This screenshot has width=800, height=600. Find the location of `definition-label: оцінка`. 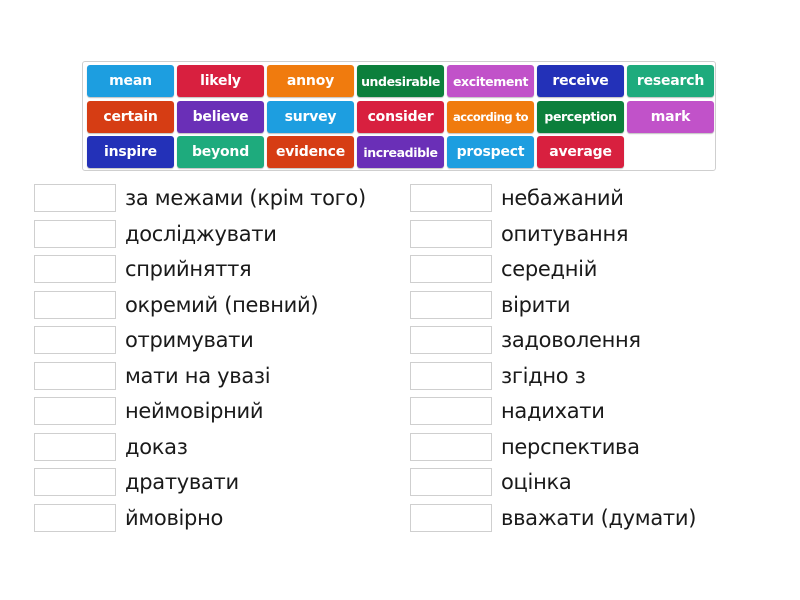

definition-label: оцінка is located at coordinates (536, 482).